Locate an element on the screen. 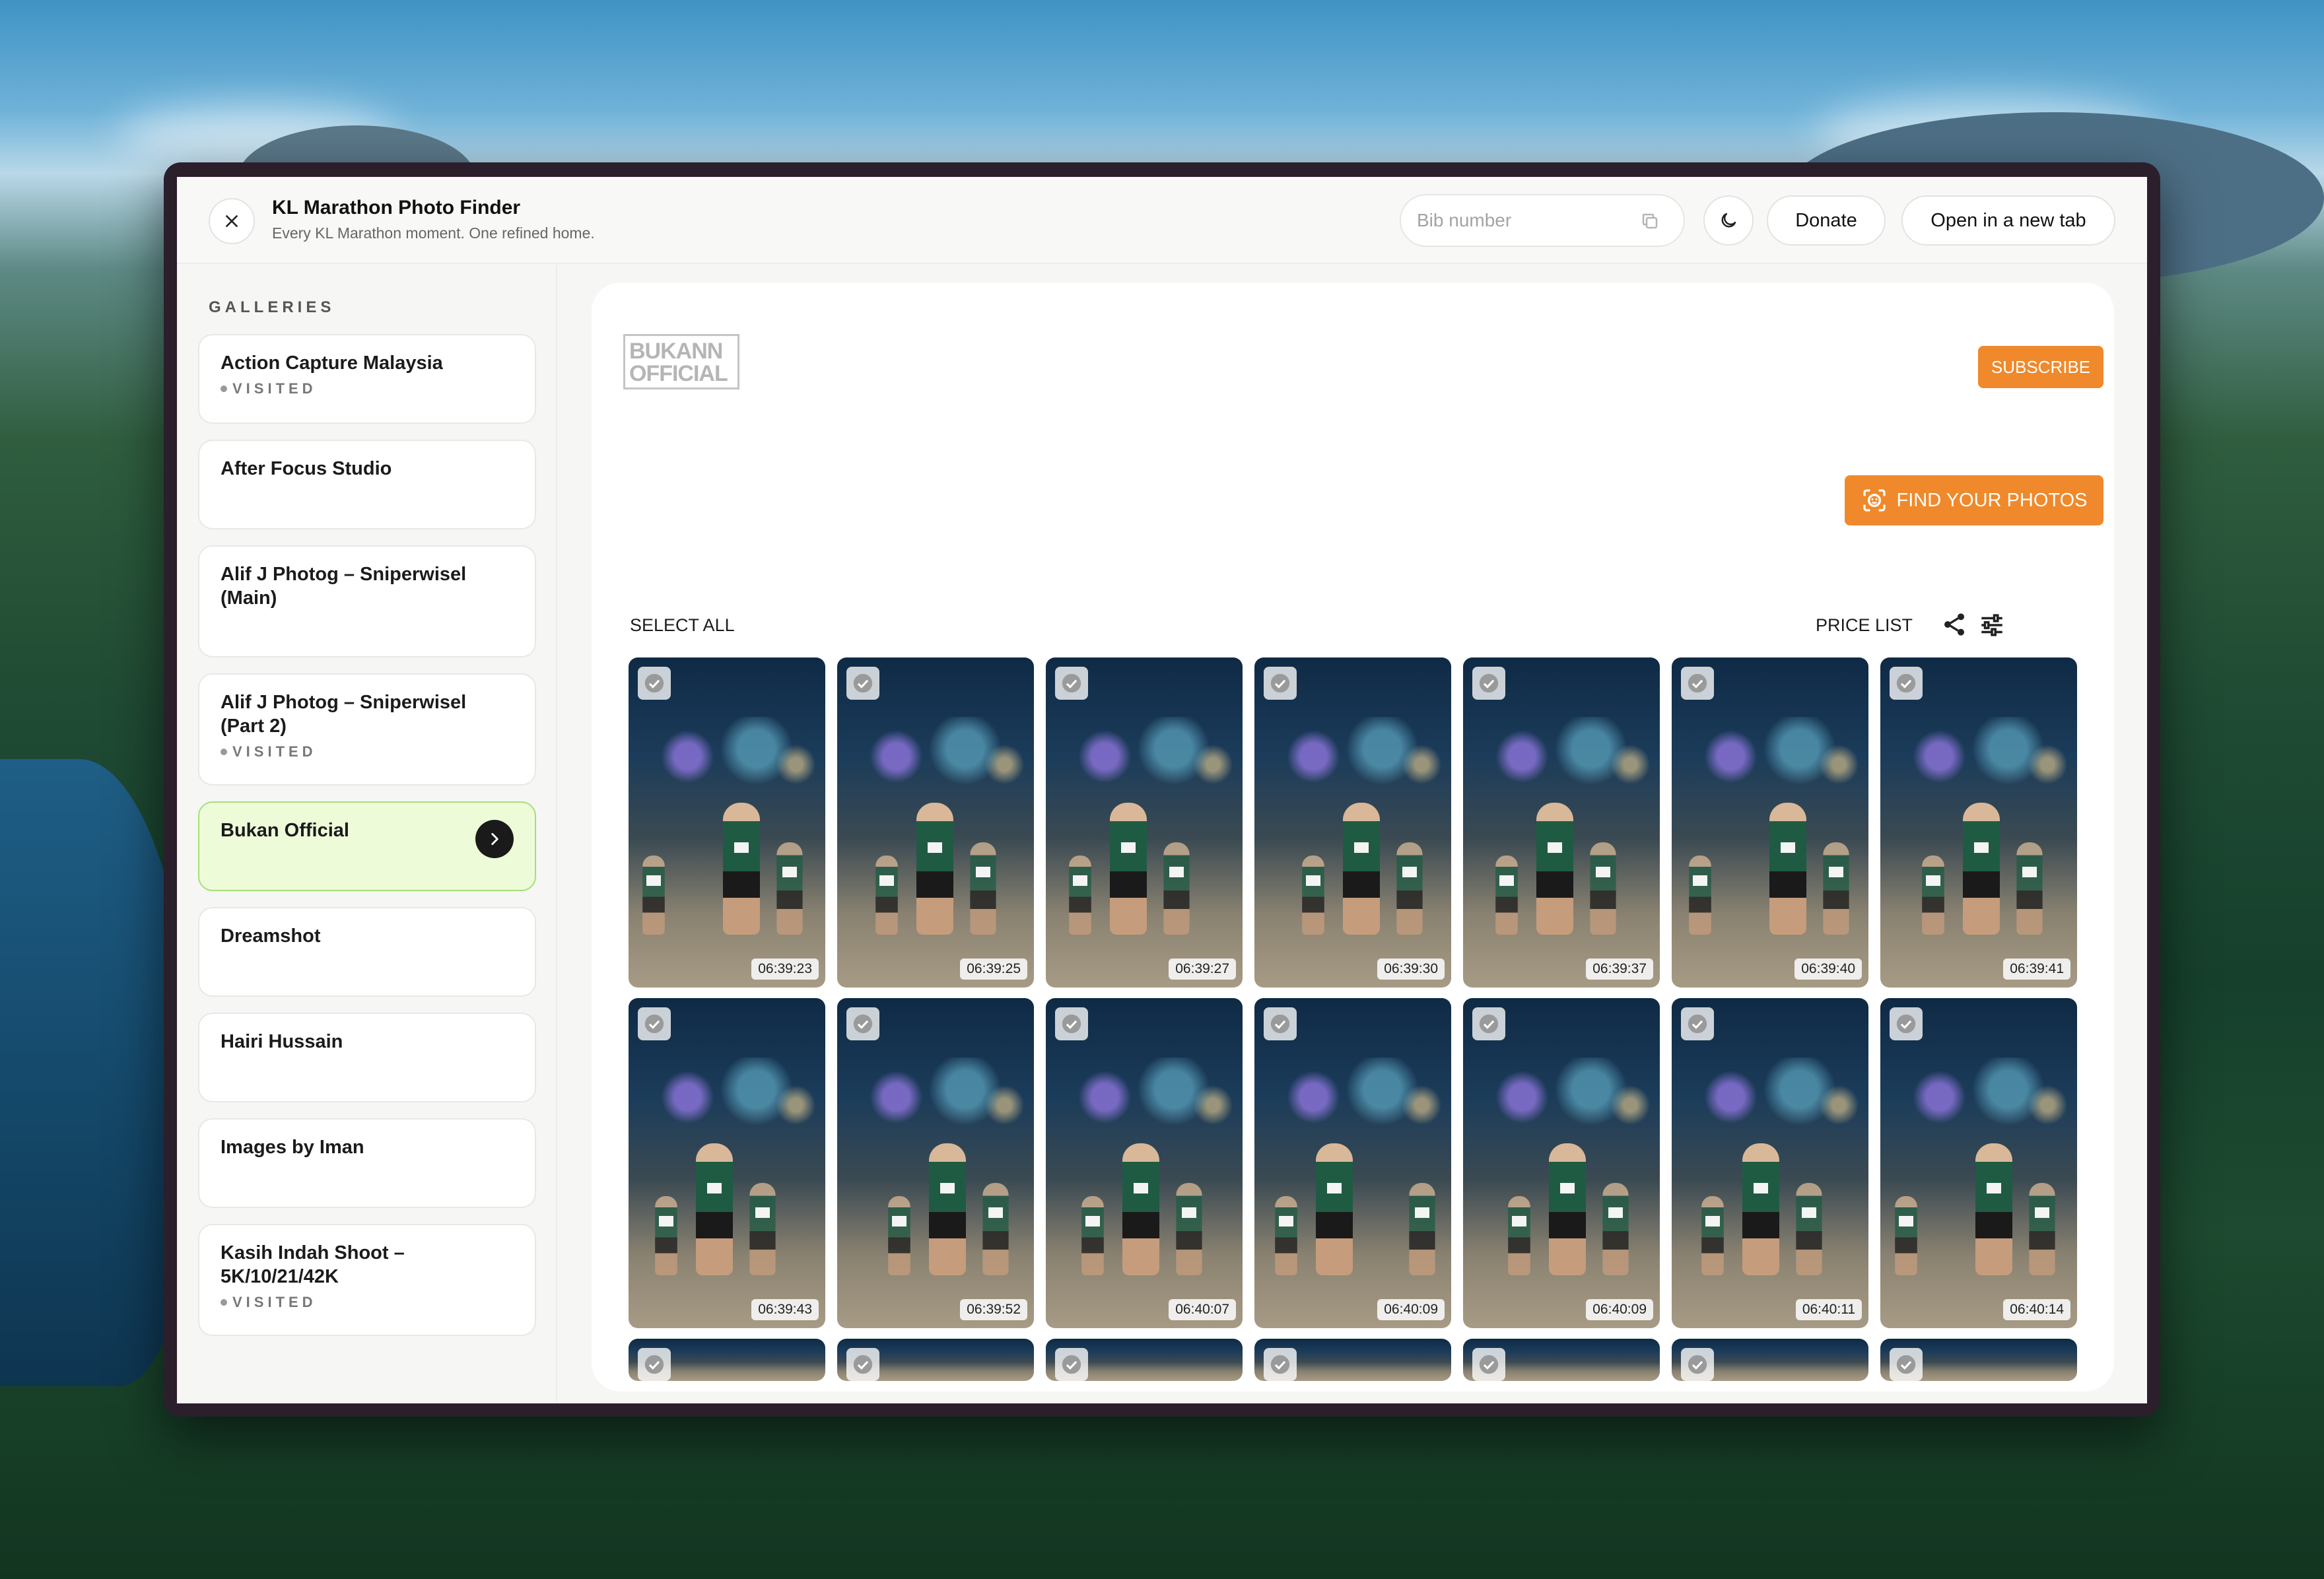 The image size is (2324, 1579). gallery-item: Hairi Hussain is located at coordinates (367, 1057).